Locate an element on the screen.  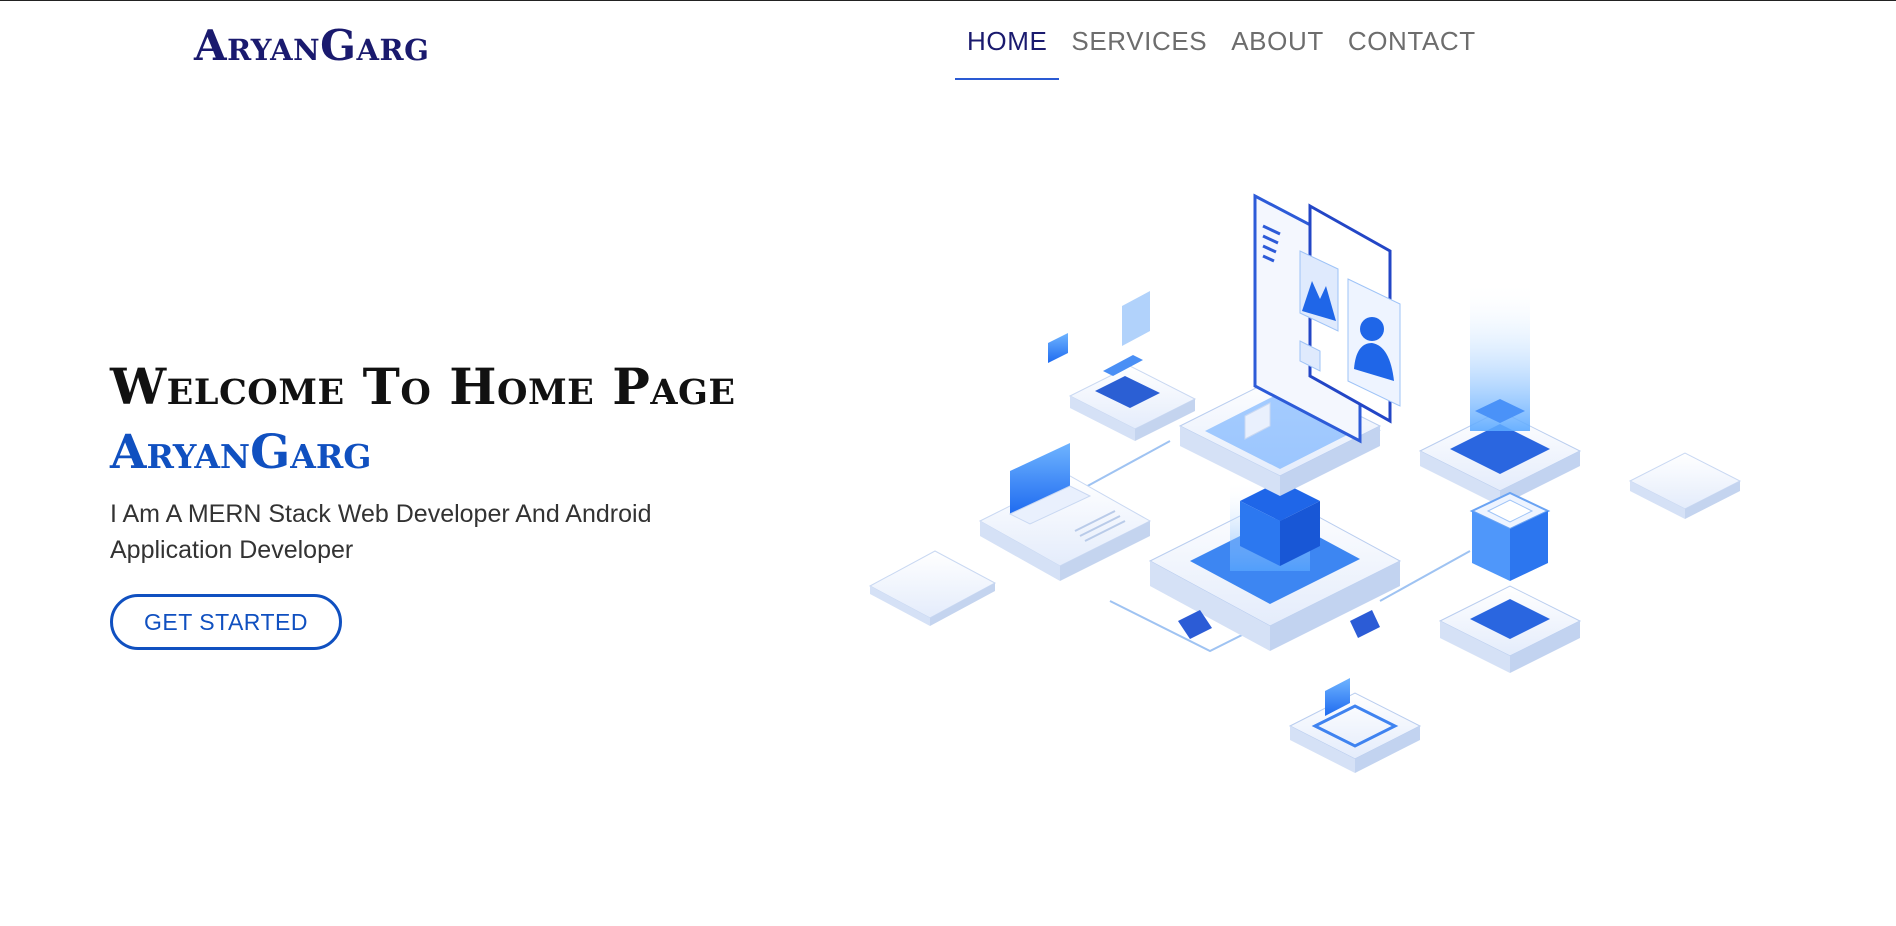
plate-left is located at coordinates (932, 588).